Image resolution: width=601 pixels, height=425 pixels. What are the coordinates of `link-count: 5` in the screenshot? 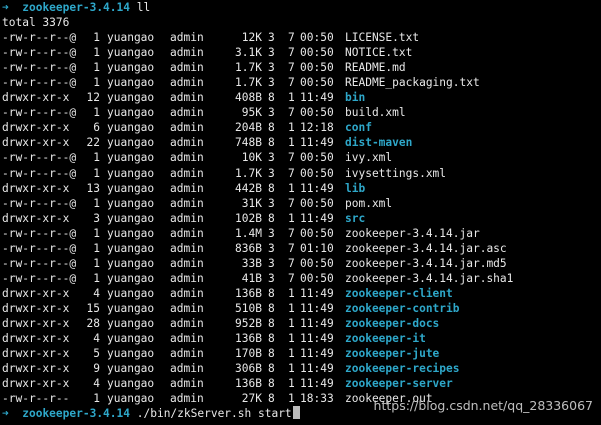 It's located at (96, 354).